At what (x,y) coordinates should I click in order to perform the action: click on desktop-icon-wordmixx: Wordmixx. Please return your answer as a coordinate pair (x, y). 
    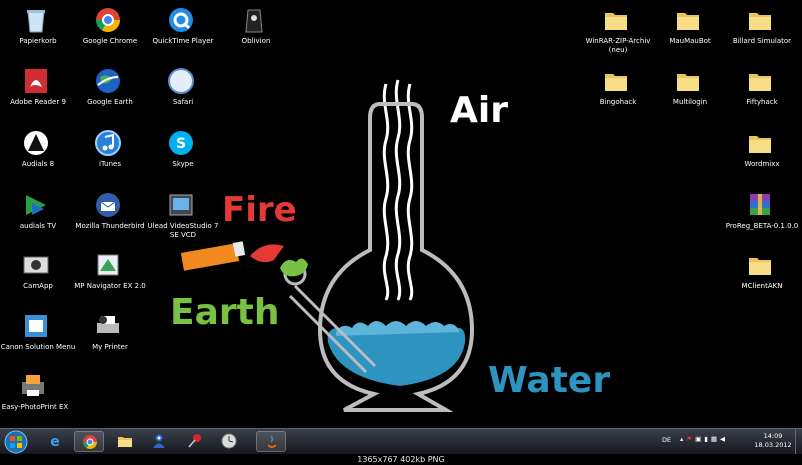
    Looking at the image, I should click on (762, 153).